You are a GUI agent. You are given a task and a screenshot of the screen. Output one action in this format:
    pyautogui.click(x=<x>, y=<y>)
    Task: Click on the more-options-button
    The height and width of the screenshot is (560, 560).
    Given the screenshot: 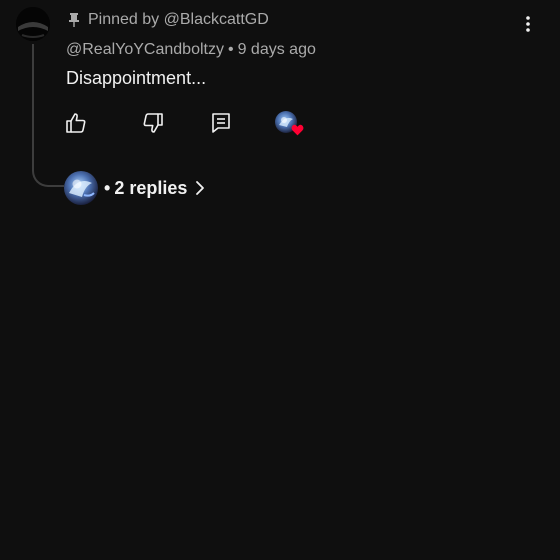 What is the action you would take?
    pyautogui.click(x=528, y=24)
    